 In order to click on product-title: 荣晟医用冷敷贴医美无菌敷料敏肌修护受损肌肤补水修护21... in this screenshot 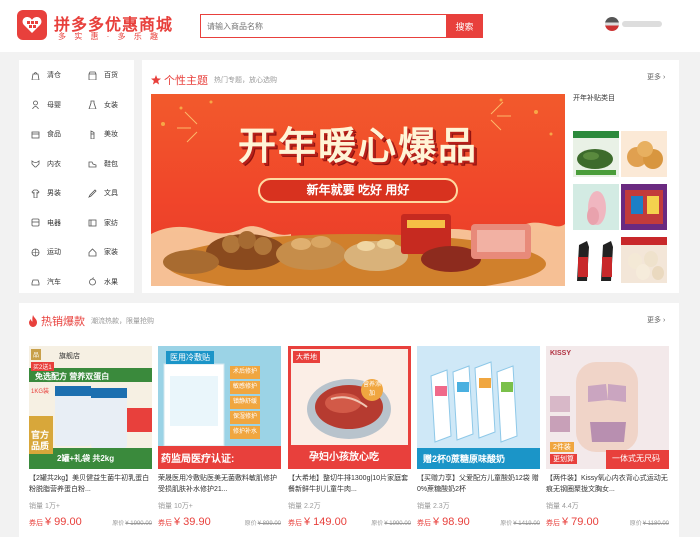, I will do `click(219, 484)`.